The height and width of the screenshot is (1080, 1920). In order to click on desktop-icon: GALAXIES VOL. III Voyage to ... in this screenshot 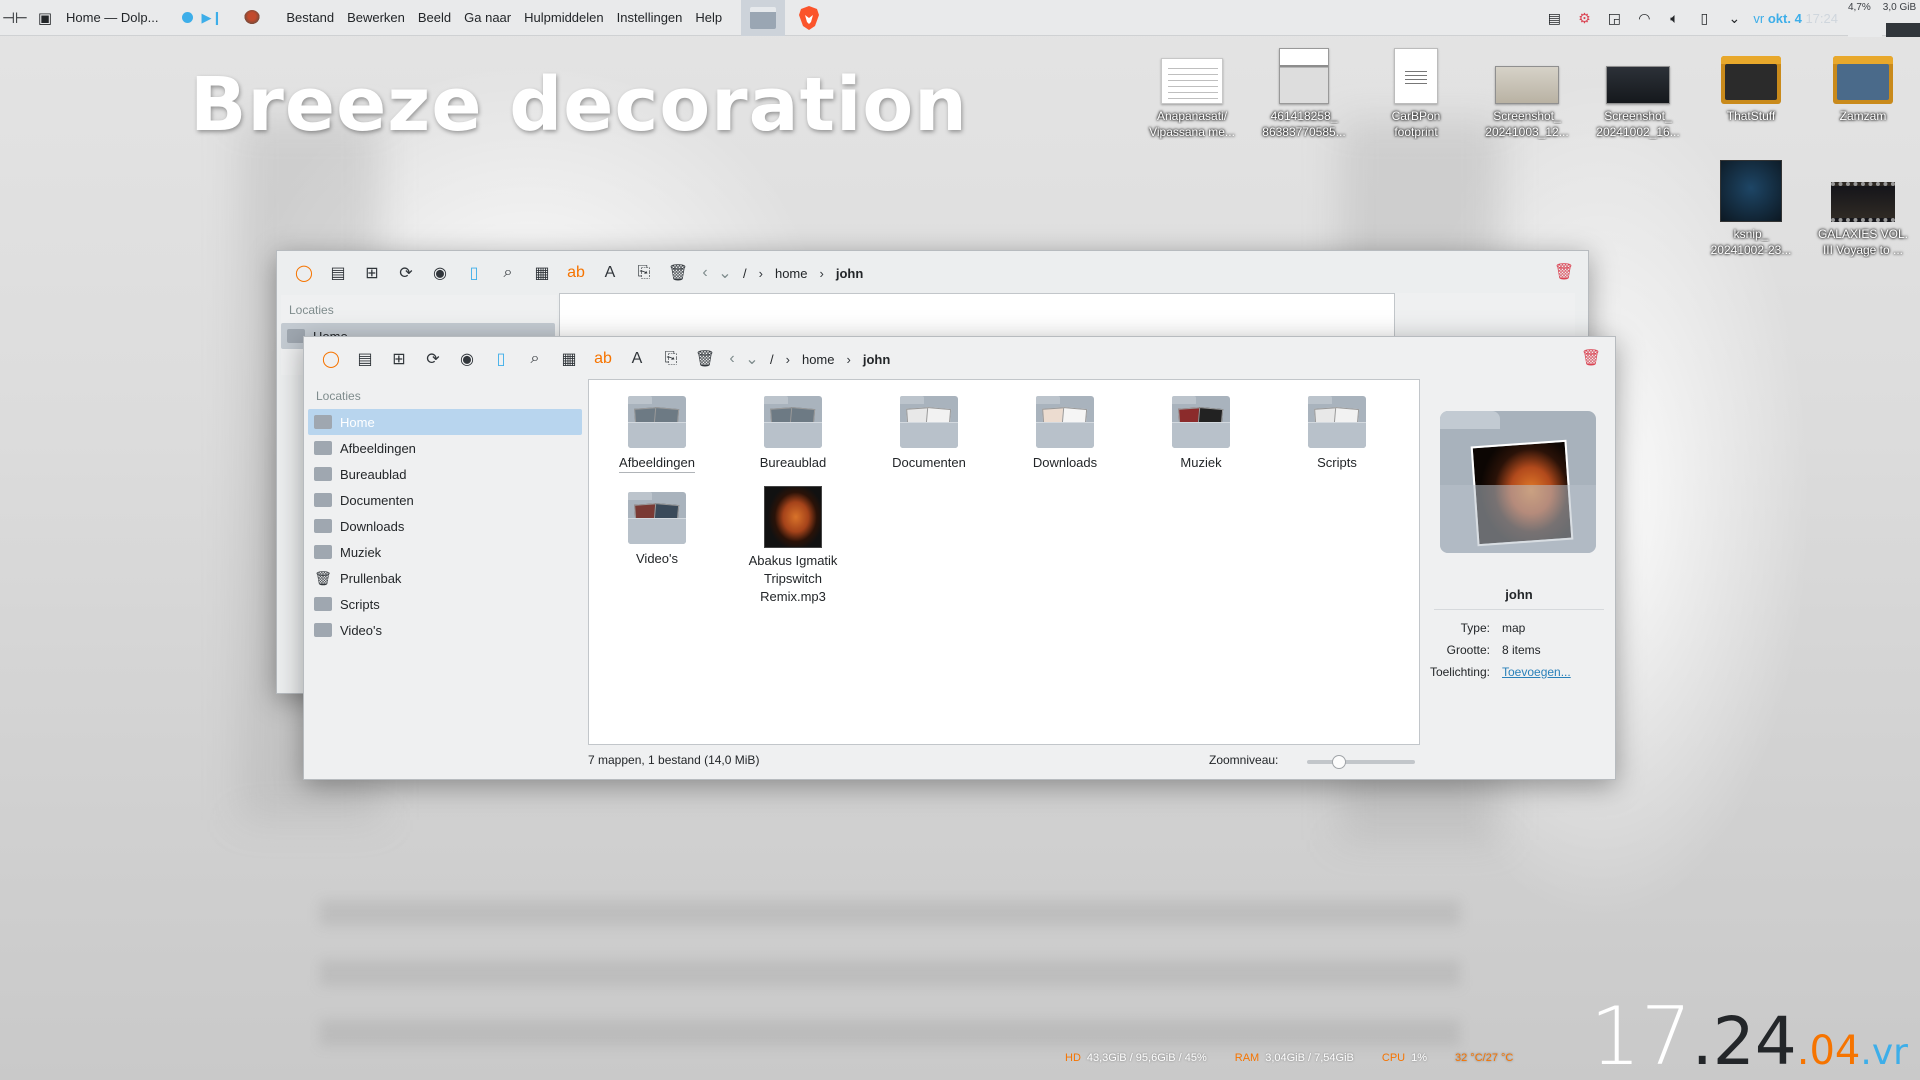, I will do `click(1863, 210)`.